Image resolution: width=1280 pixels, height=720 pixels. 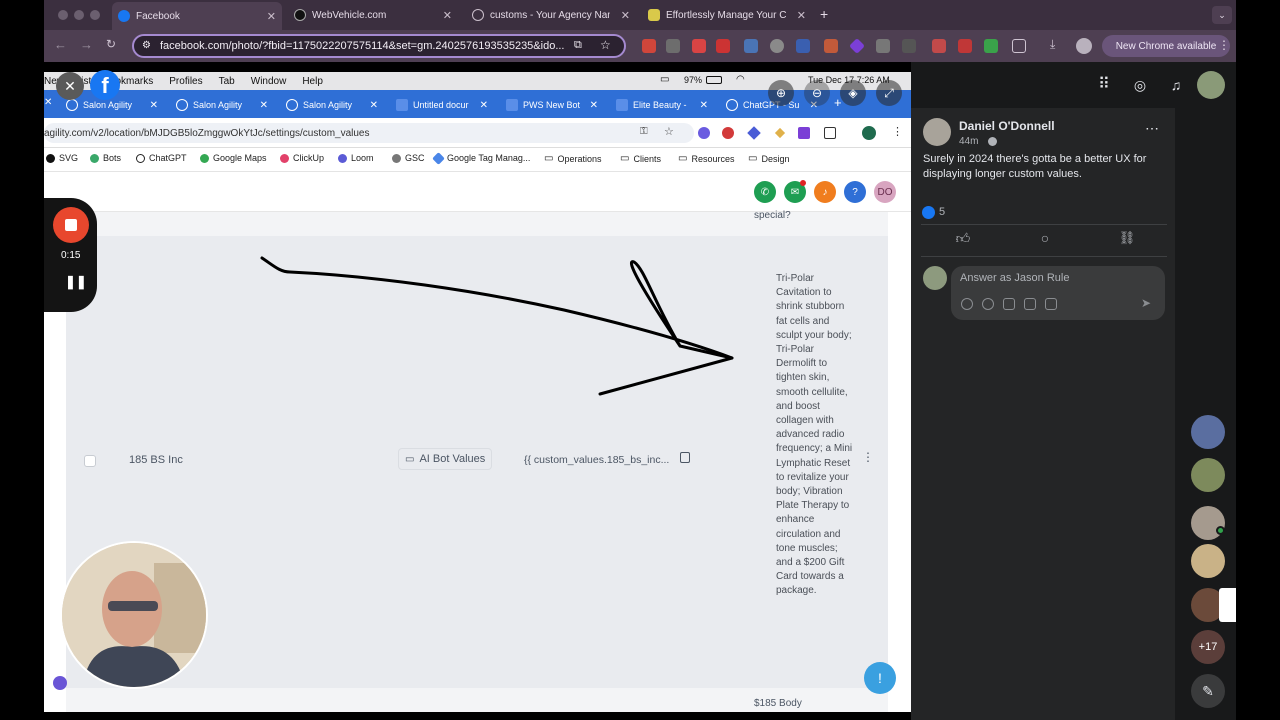 I want to click on window-close-control, so click(x=63, y=15).